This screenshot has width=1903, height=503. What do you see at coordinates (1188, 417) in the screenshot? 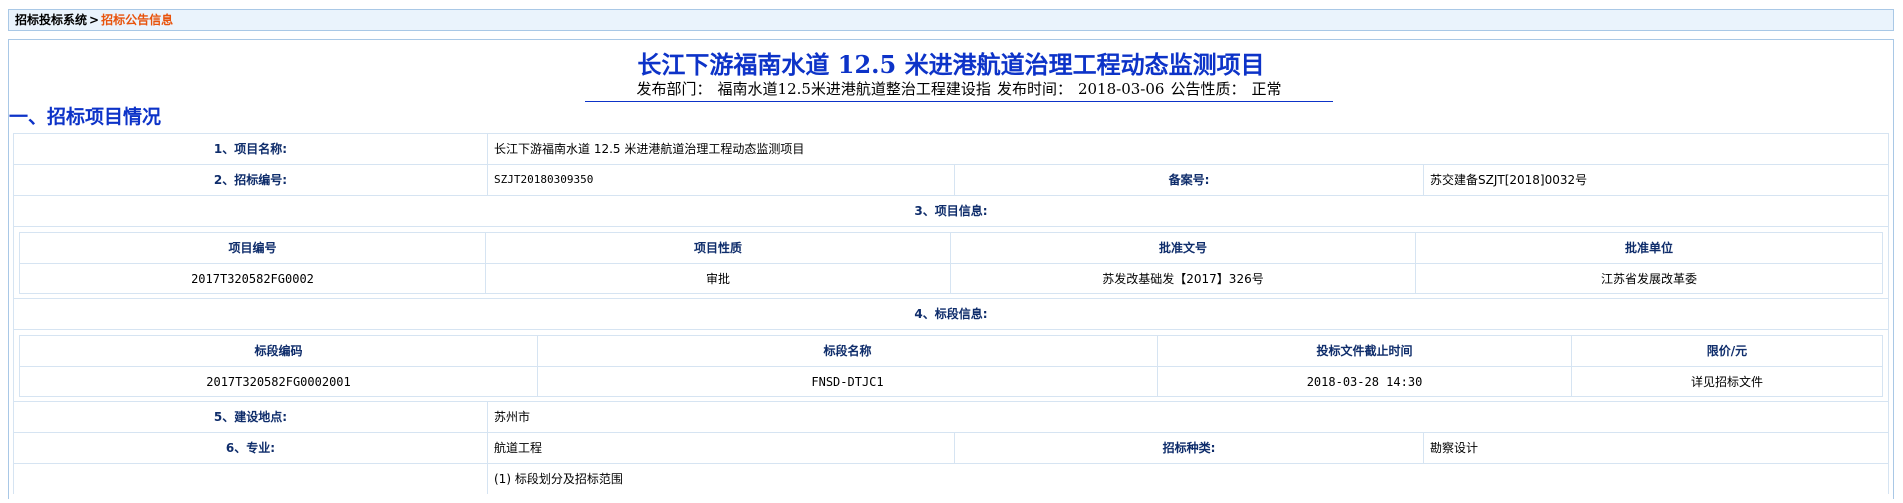
I see `location-value: 苏州市` at bounding box center [1188, 417].